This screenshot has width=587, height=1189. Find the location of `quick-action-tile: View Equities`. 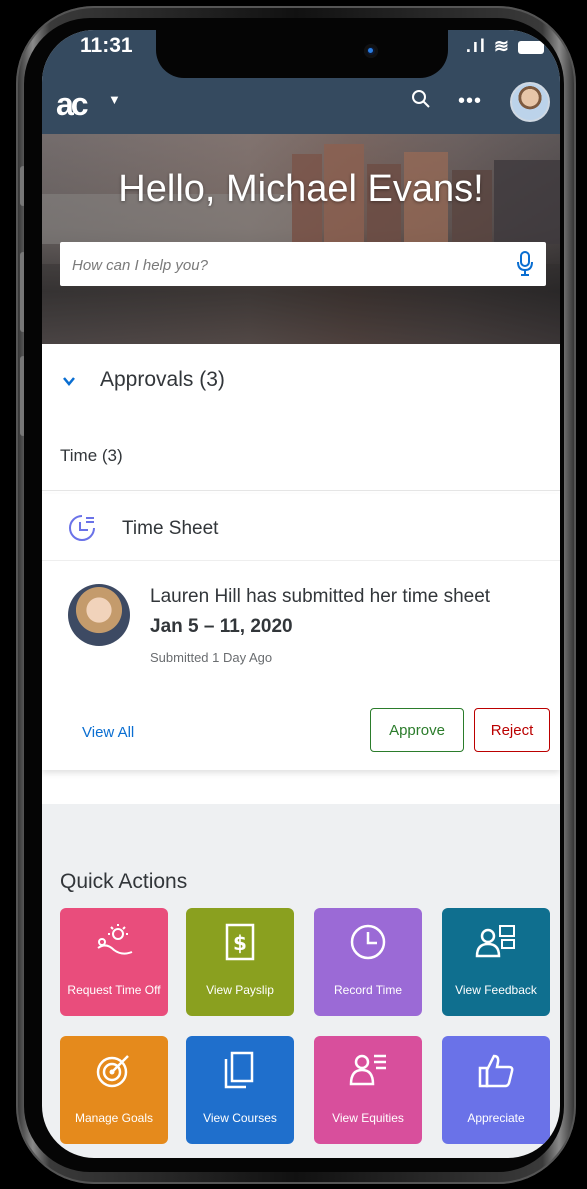

quick-action-tile: View Equities is located at coordinates (368, 1090).